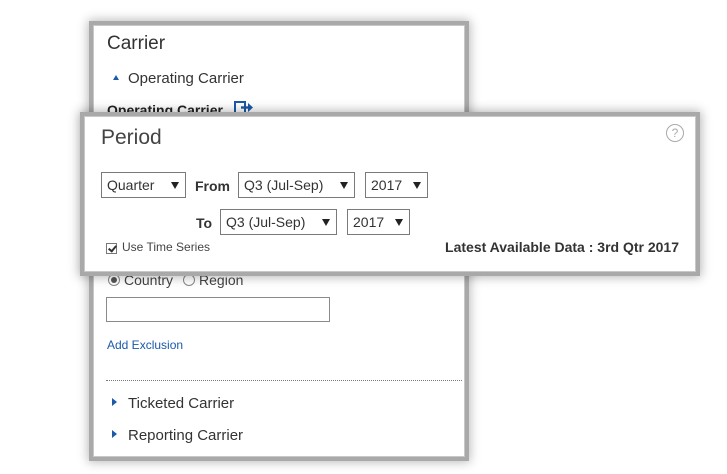 This screenshot has width=727, height=474. What do you see at coordinates (189, 280) in the screenshot?
I see `region-radio` at bounding box center [189, 280].